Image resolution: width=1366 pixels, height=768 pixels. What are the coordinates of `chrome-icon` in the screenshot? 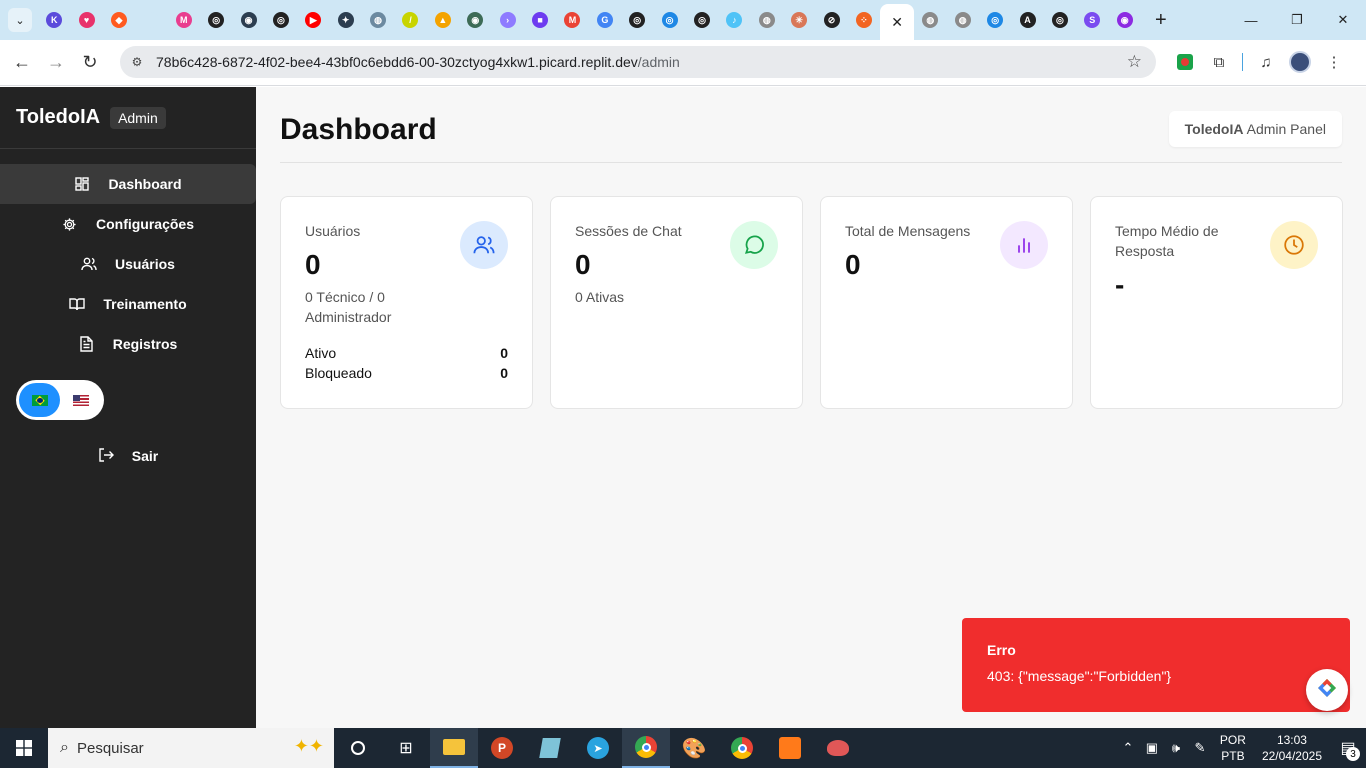 It's located at (646, 748).